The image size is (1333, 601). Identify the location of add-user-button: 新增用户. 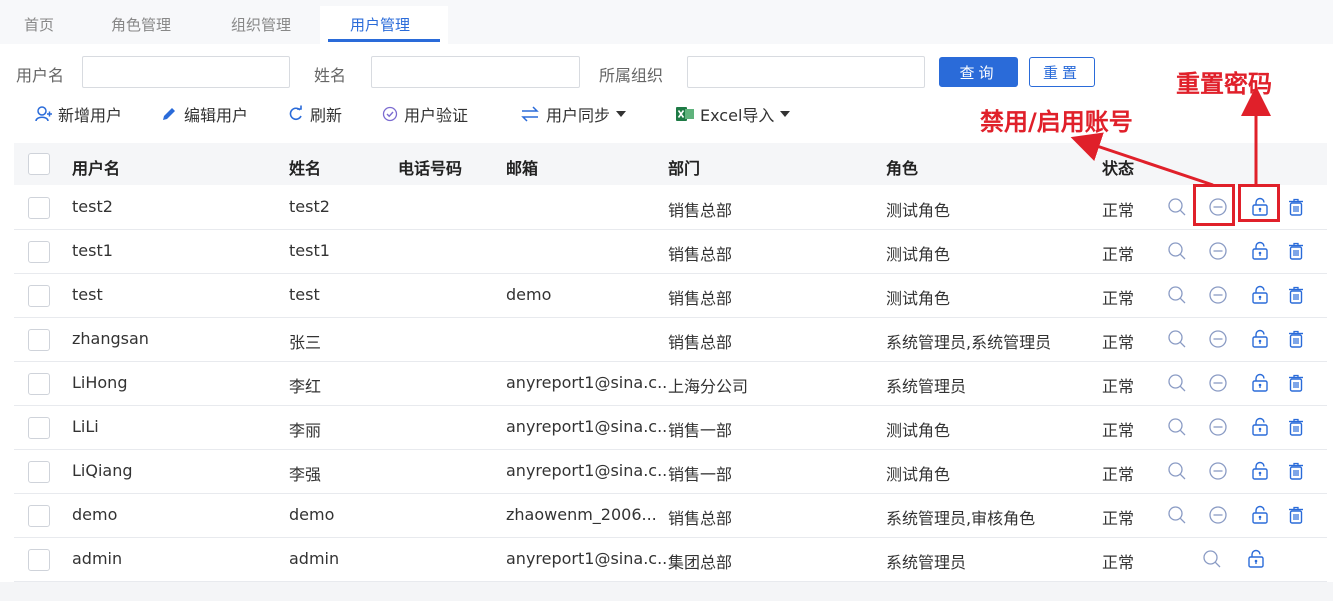
(78, 114).